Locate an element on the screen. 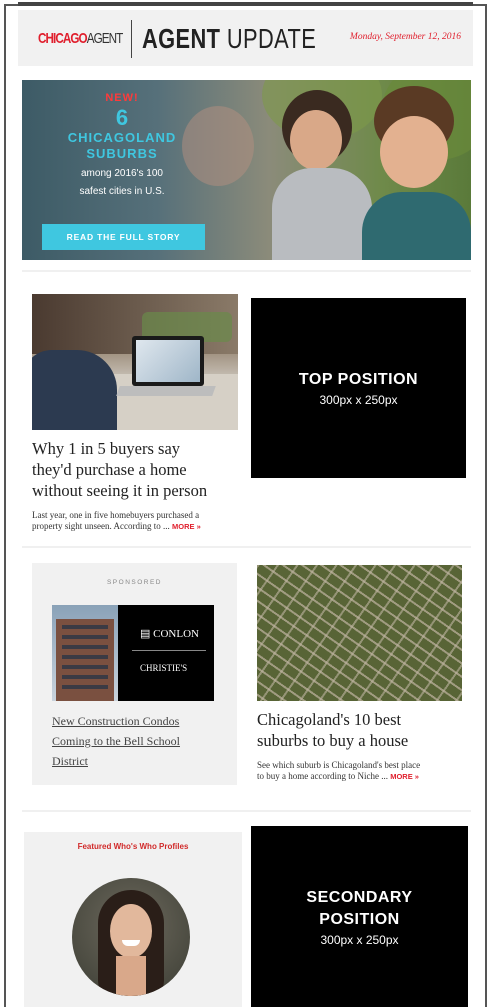 The image size is (491, 1007). avatar-face is located at coordinates (131, 931).